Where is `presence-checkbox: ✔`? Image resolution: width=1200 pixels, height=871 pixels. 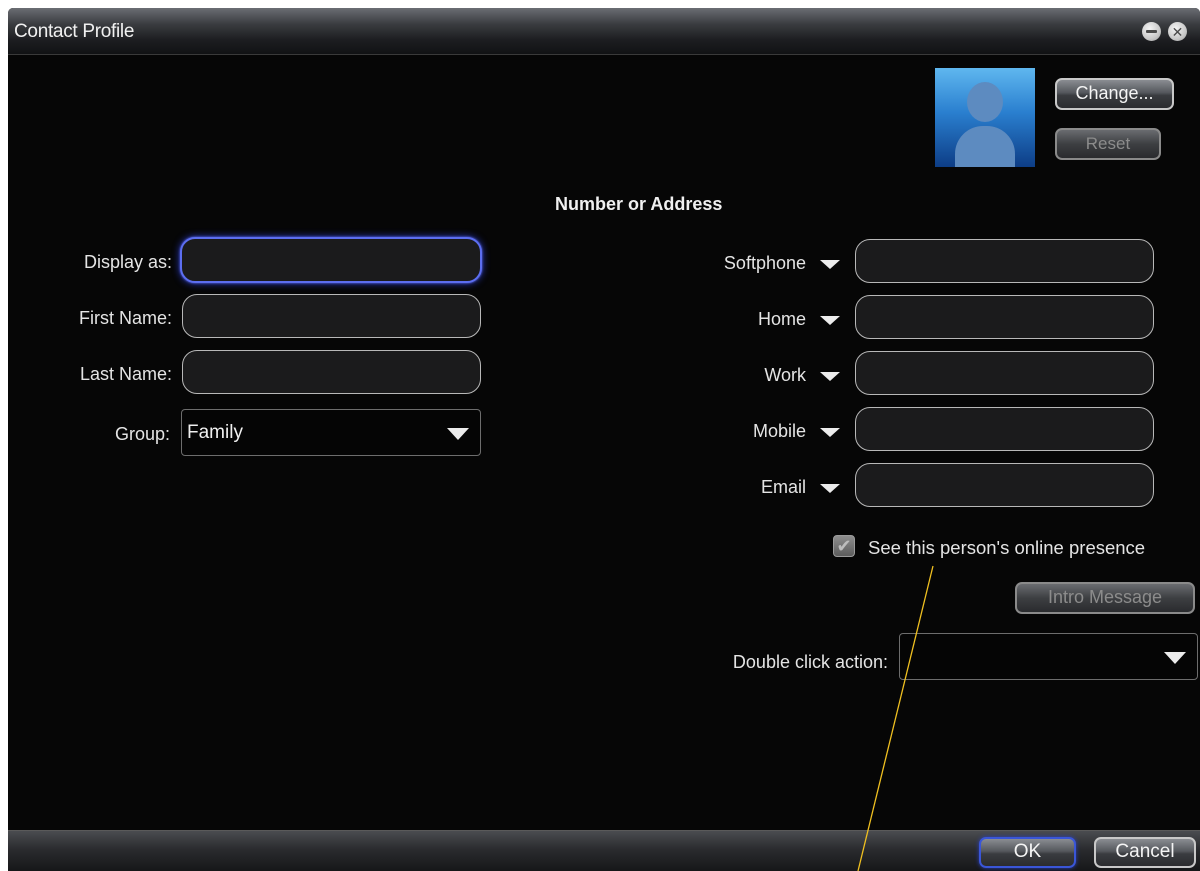 presence-checkbox: ✔ is located at coordinates (844, 546).